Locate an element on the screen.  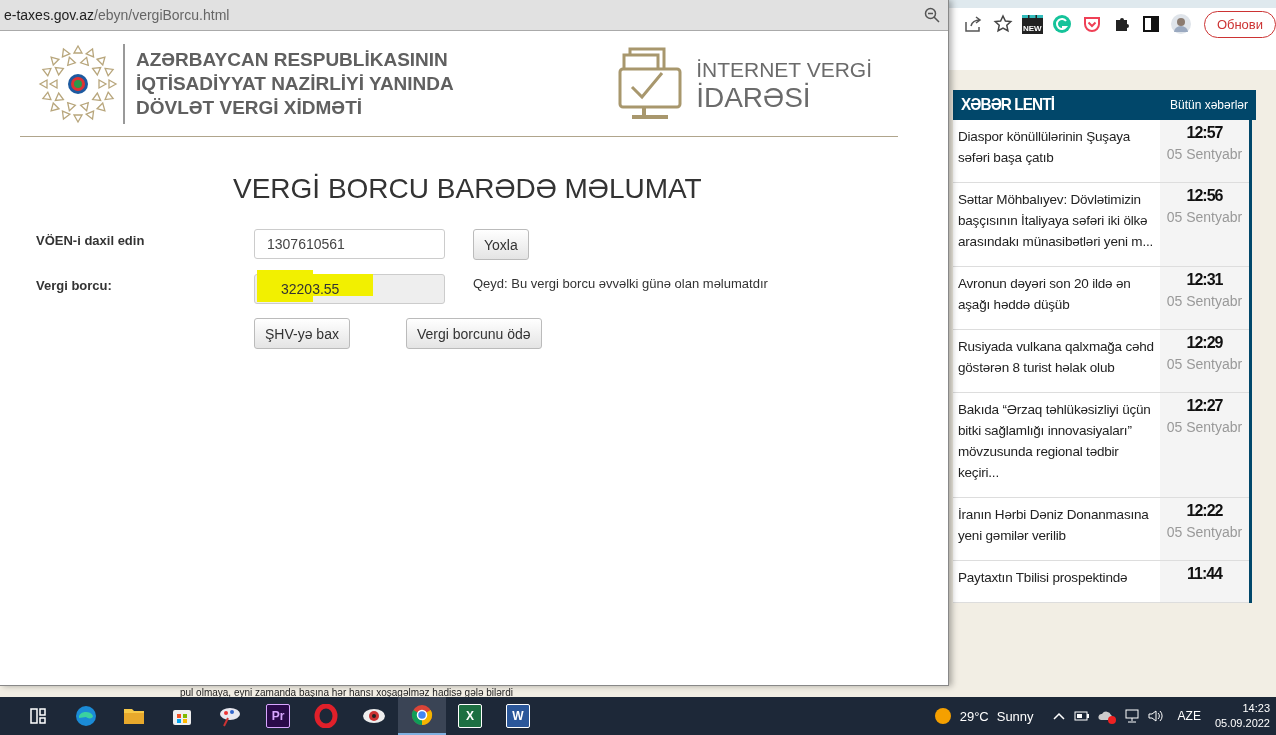
note-text: Qeyd: Bu vergi borcu əvvəlki günə olan məlumatdır is located at coordinates (621, 283).